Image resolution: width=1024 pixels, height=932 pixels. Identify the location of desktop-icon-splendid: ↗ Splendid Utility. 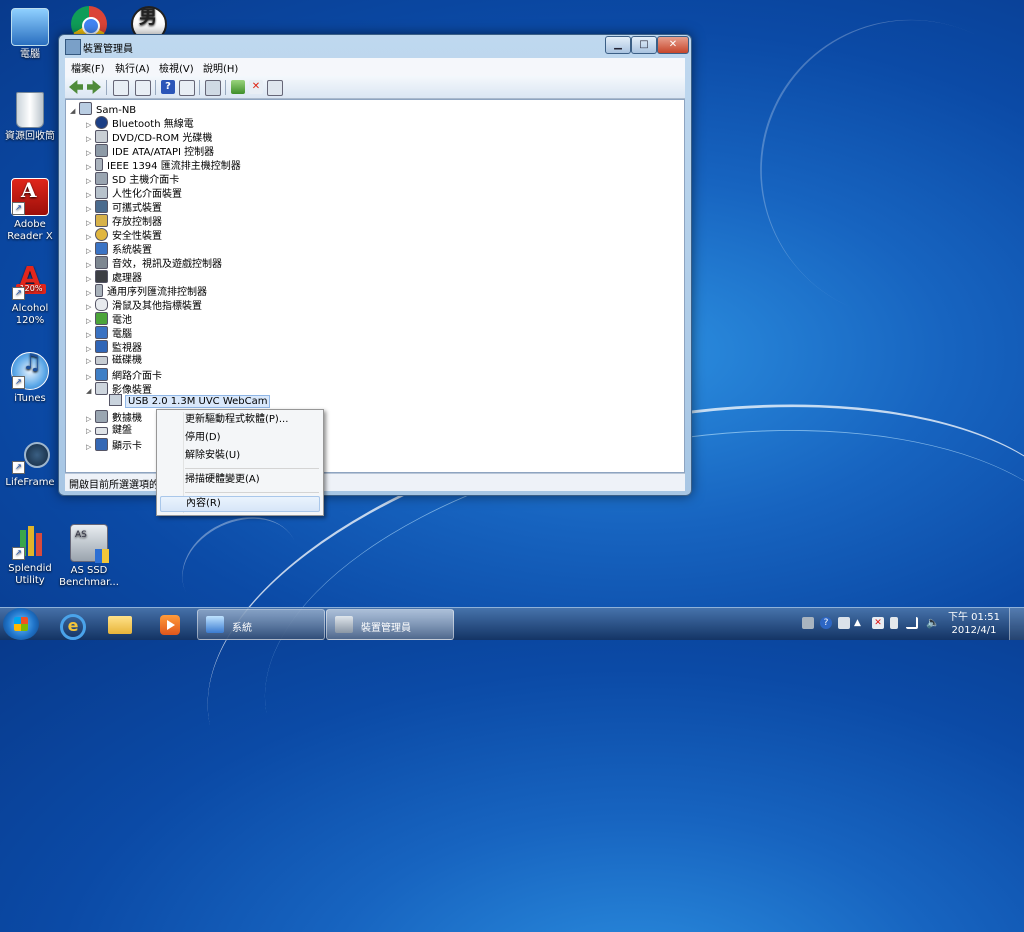
(31, 555).